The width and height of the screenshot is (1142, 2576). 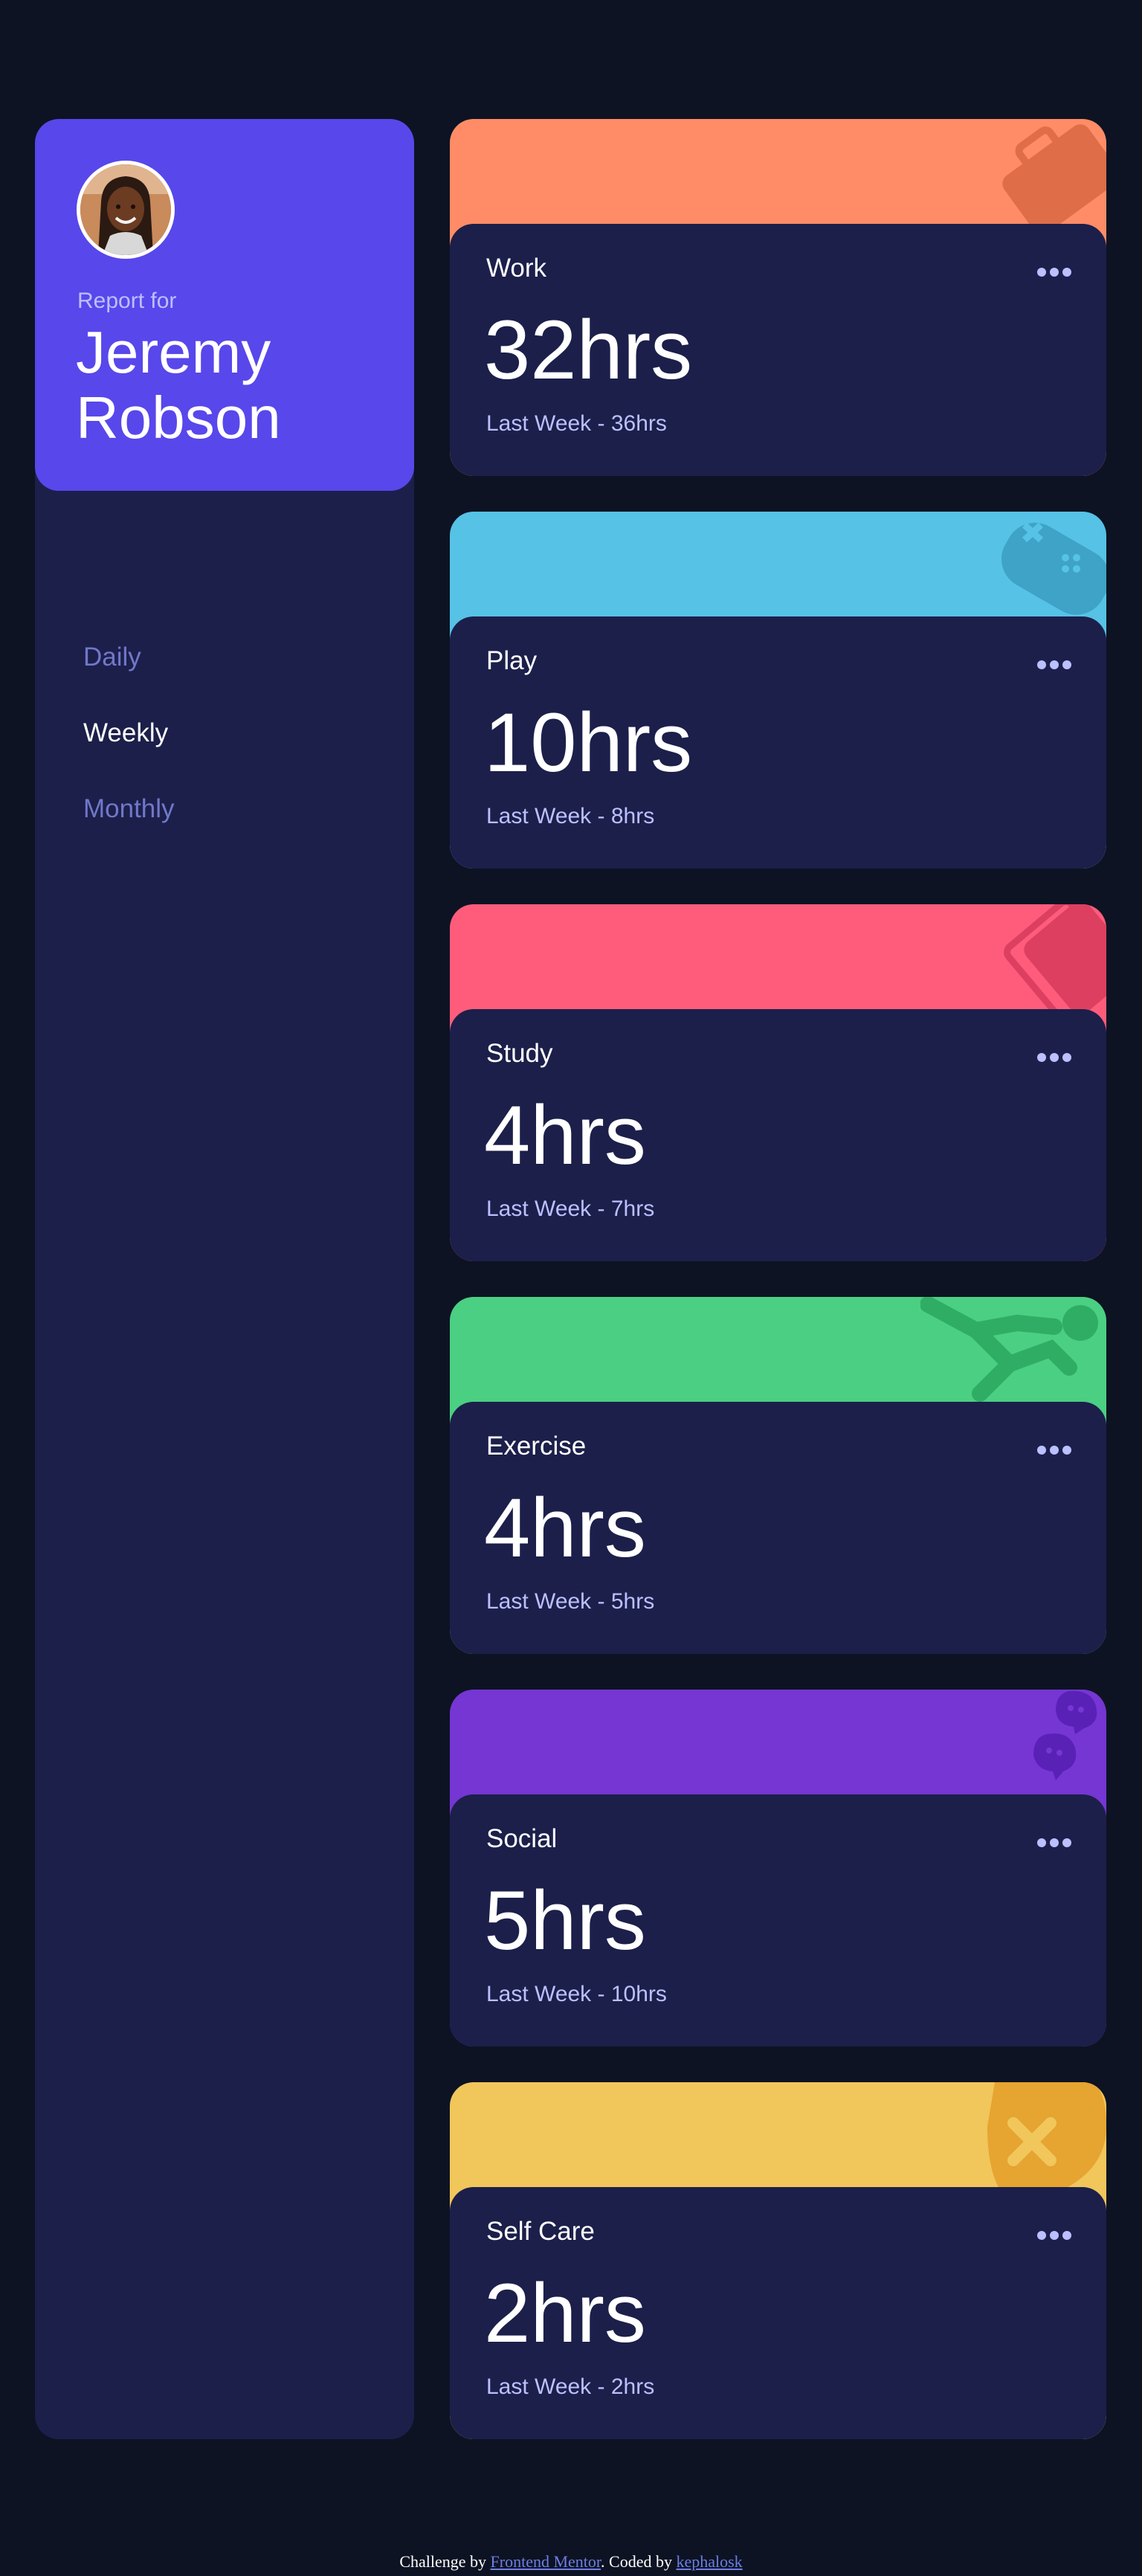 I want to click on card-play: Play 10hrs Last Week - 8hrs, so click(x=778, y=690).